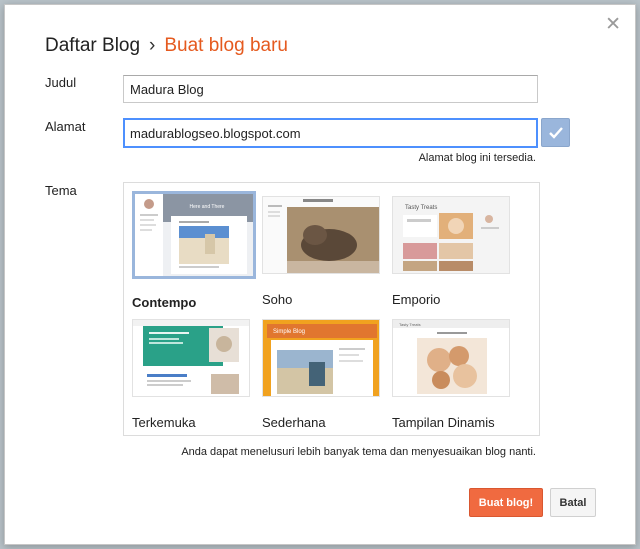 The width and height of the screenshot is (640, 549). I want to click on close-icon: ✕, so click(613, 24).